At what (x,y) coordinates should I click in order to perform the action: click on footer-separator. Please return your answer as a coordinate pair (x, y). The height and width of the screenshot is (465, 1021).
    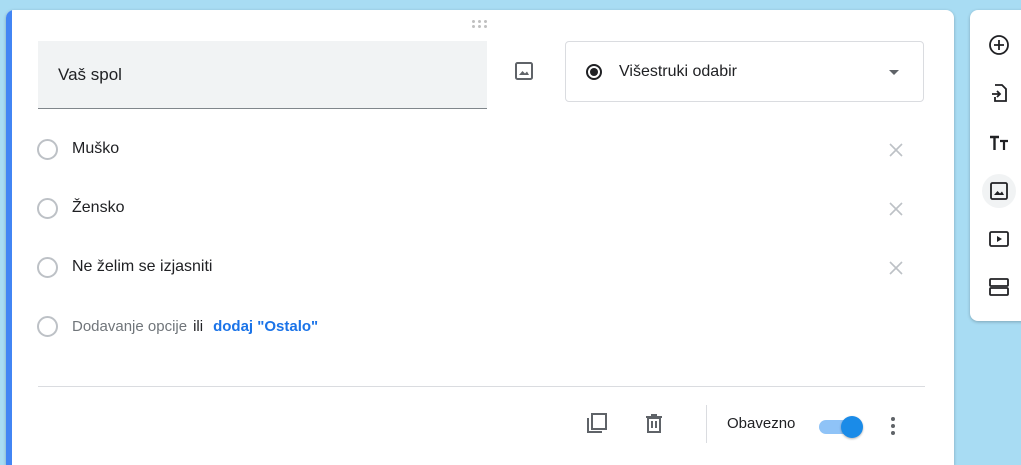
    Looking at the image, I should click on (706, 424).